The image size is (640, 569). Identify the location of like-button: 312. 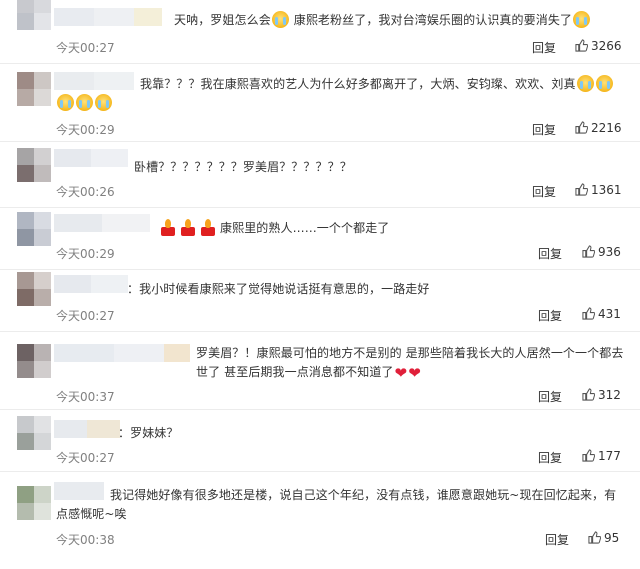
(601, 395).